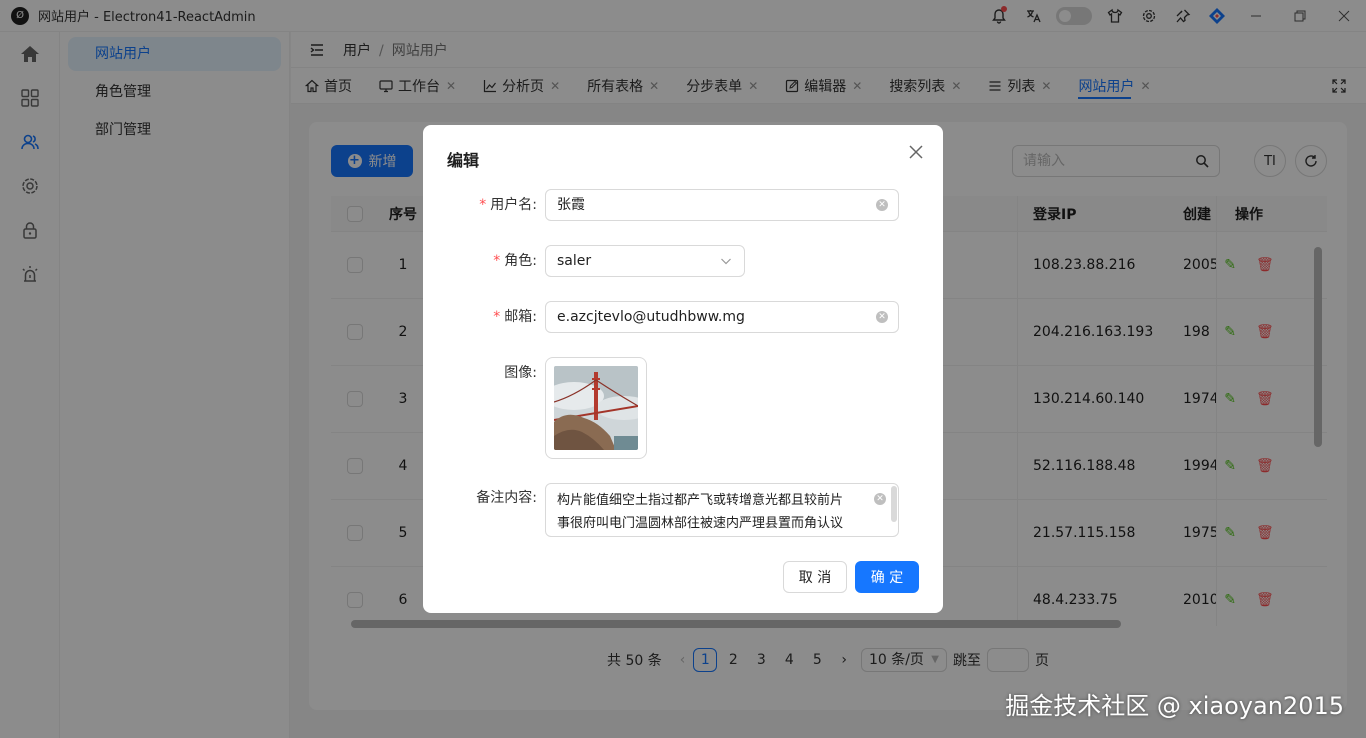 This screenshot has width=1366, height=738. What do you see at coordinates (574, 261) in the screenshot?
I see `role-value: saler` at bounding box center [574, 261].